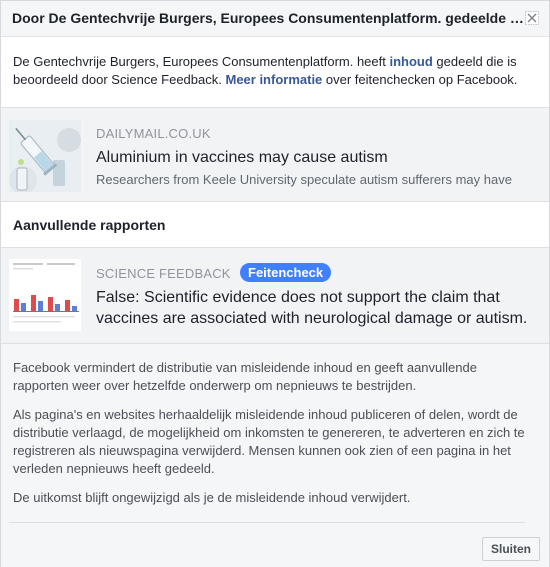 The image size is (550, 567). Describe the element at coordinates (532, 18) in the screenshot. I see `close-icon` at that location.